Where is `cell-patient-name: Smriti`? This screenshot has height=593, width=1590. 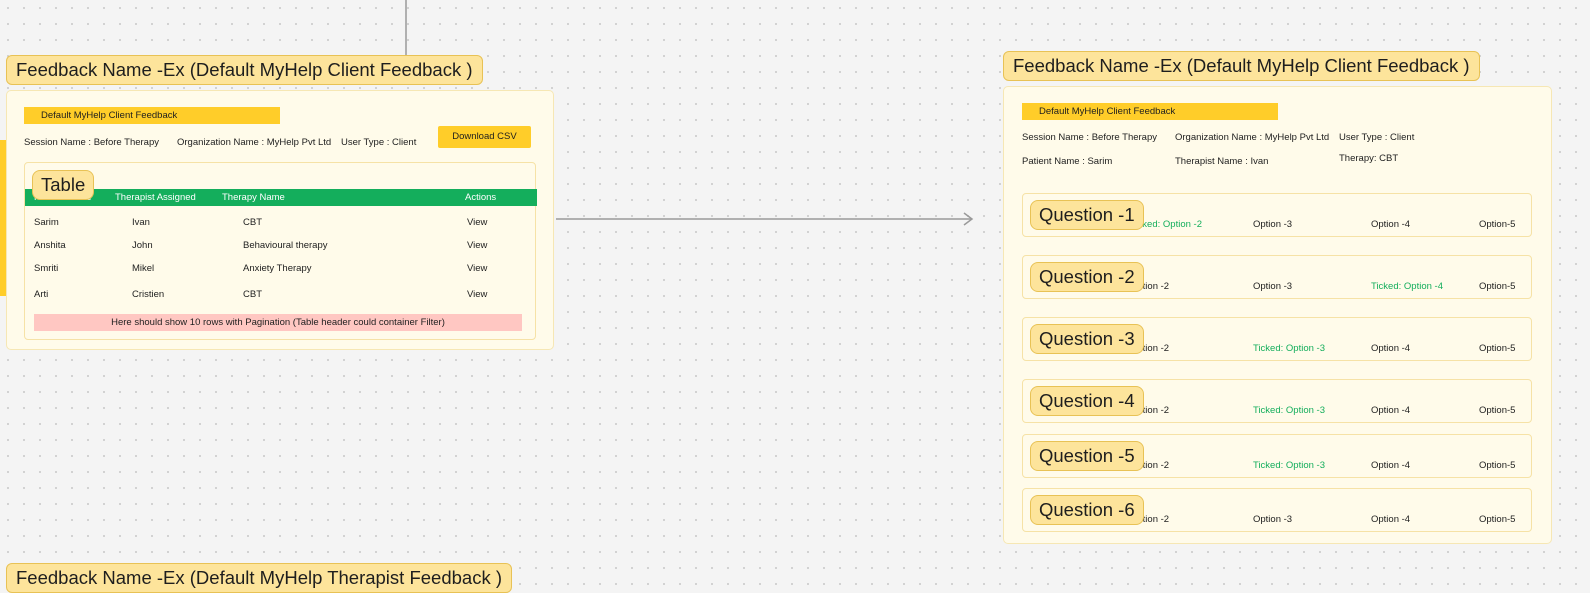
cell-patient-name: Smriti is located at coordinates (46, 268).